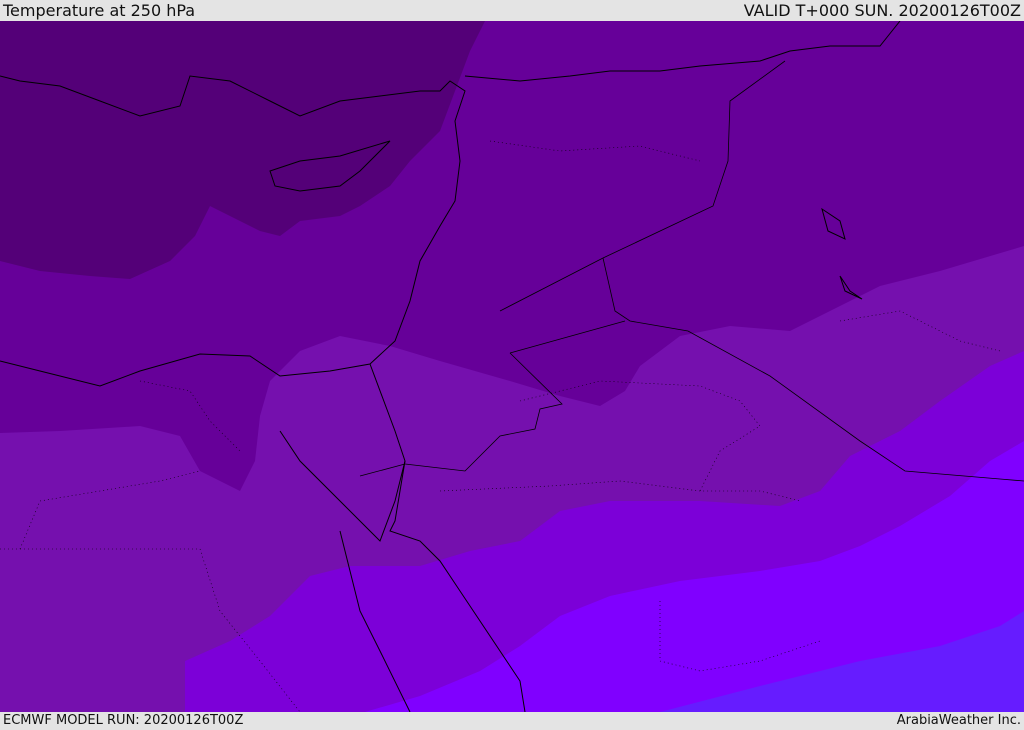 The width and height of the screenshot is (1024, 730). I want to click on model-run: ECMWF MODEL RUN: 20200126T00Z, so click(123, 720).